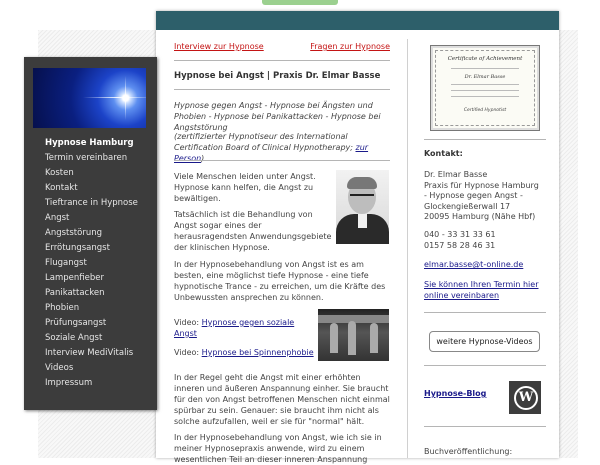  I want to click on column-divider, so click(407, 248).